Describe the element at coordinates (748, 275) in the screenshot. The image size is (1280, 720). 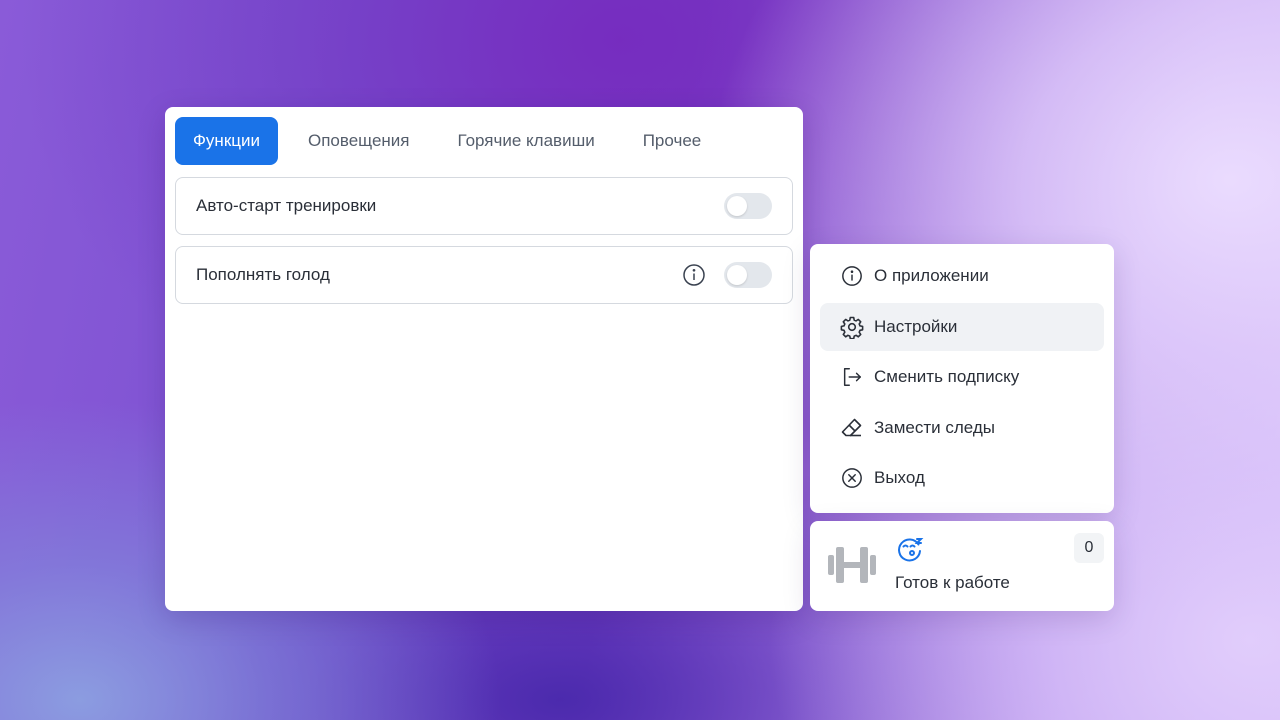
I see `hunger-toggle` at that location.